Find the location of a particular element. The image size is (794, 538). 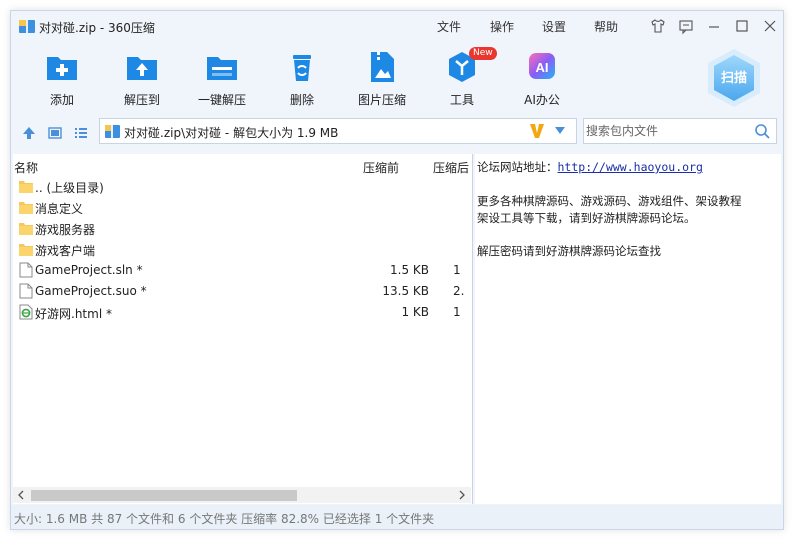

search-icon is located at coordinates (762, 131).